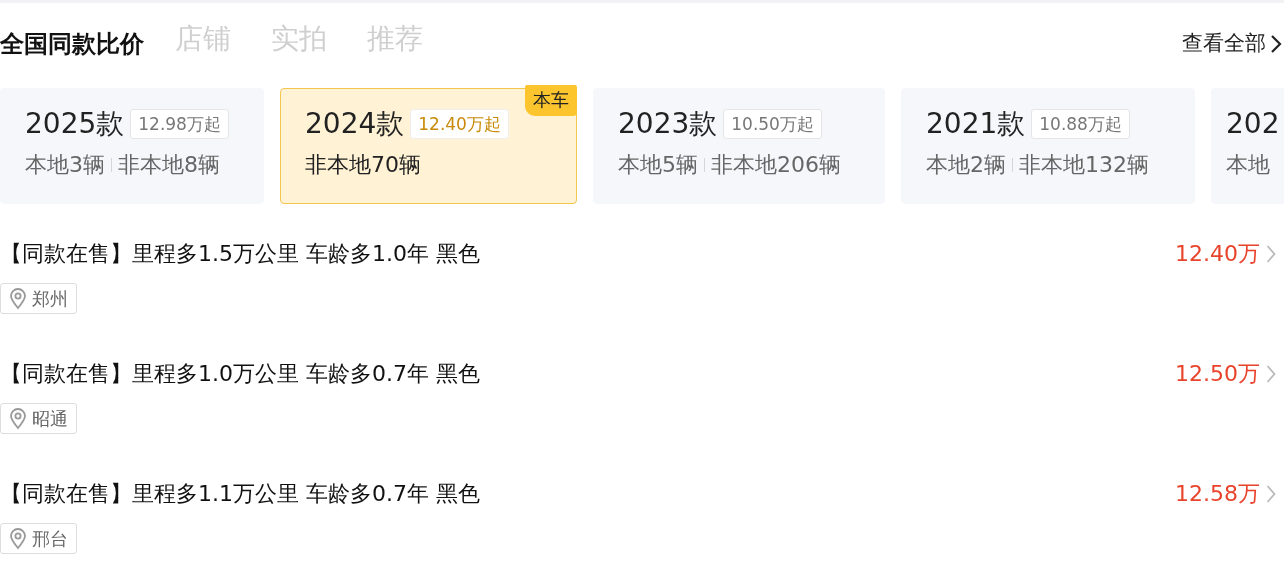  I want to click on version-card: 2023款 10.50万起 本地5辆 非本地206辆, so click(739, 146).